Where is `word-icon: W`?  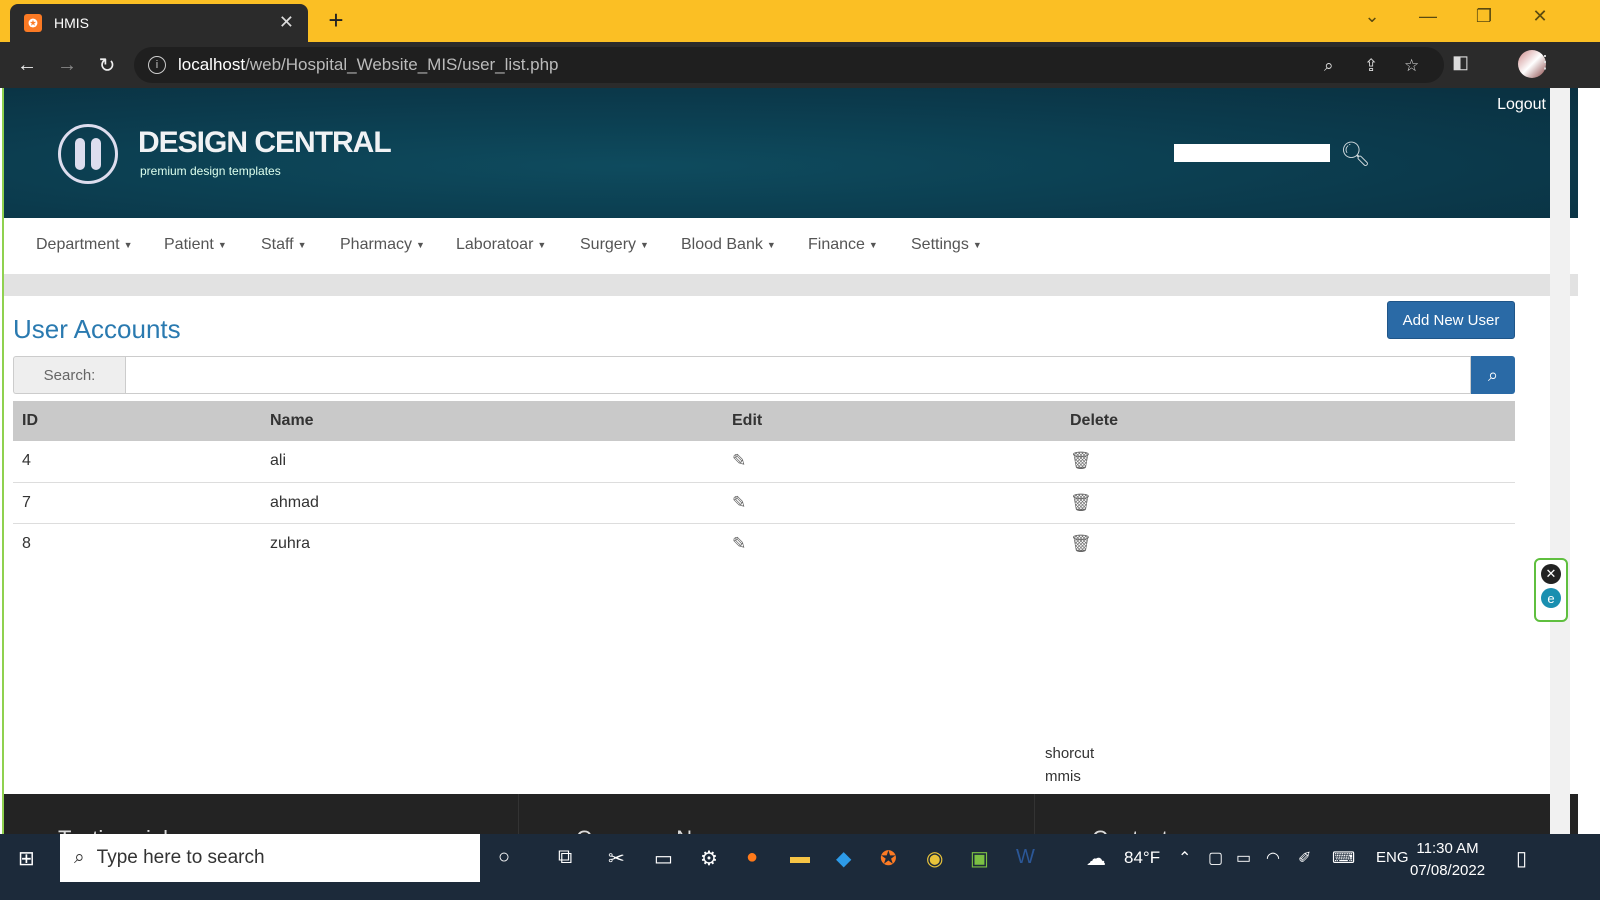 word-icon: W is located at coordinates (1025, 857).